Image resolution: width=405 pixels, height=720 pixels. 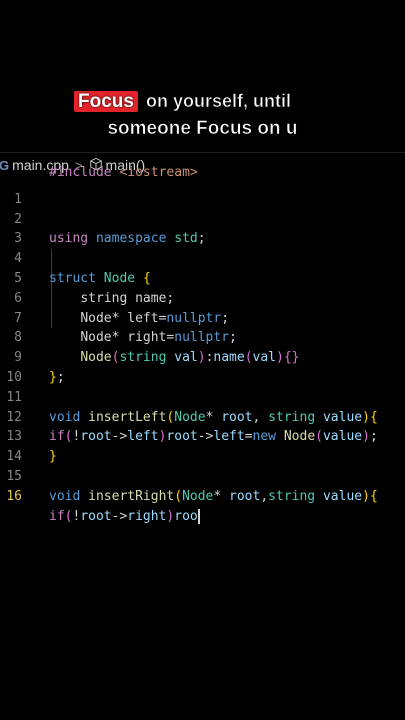 I want to click on code-line: 3, so click(x=202, y=228).